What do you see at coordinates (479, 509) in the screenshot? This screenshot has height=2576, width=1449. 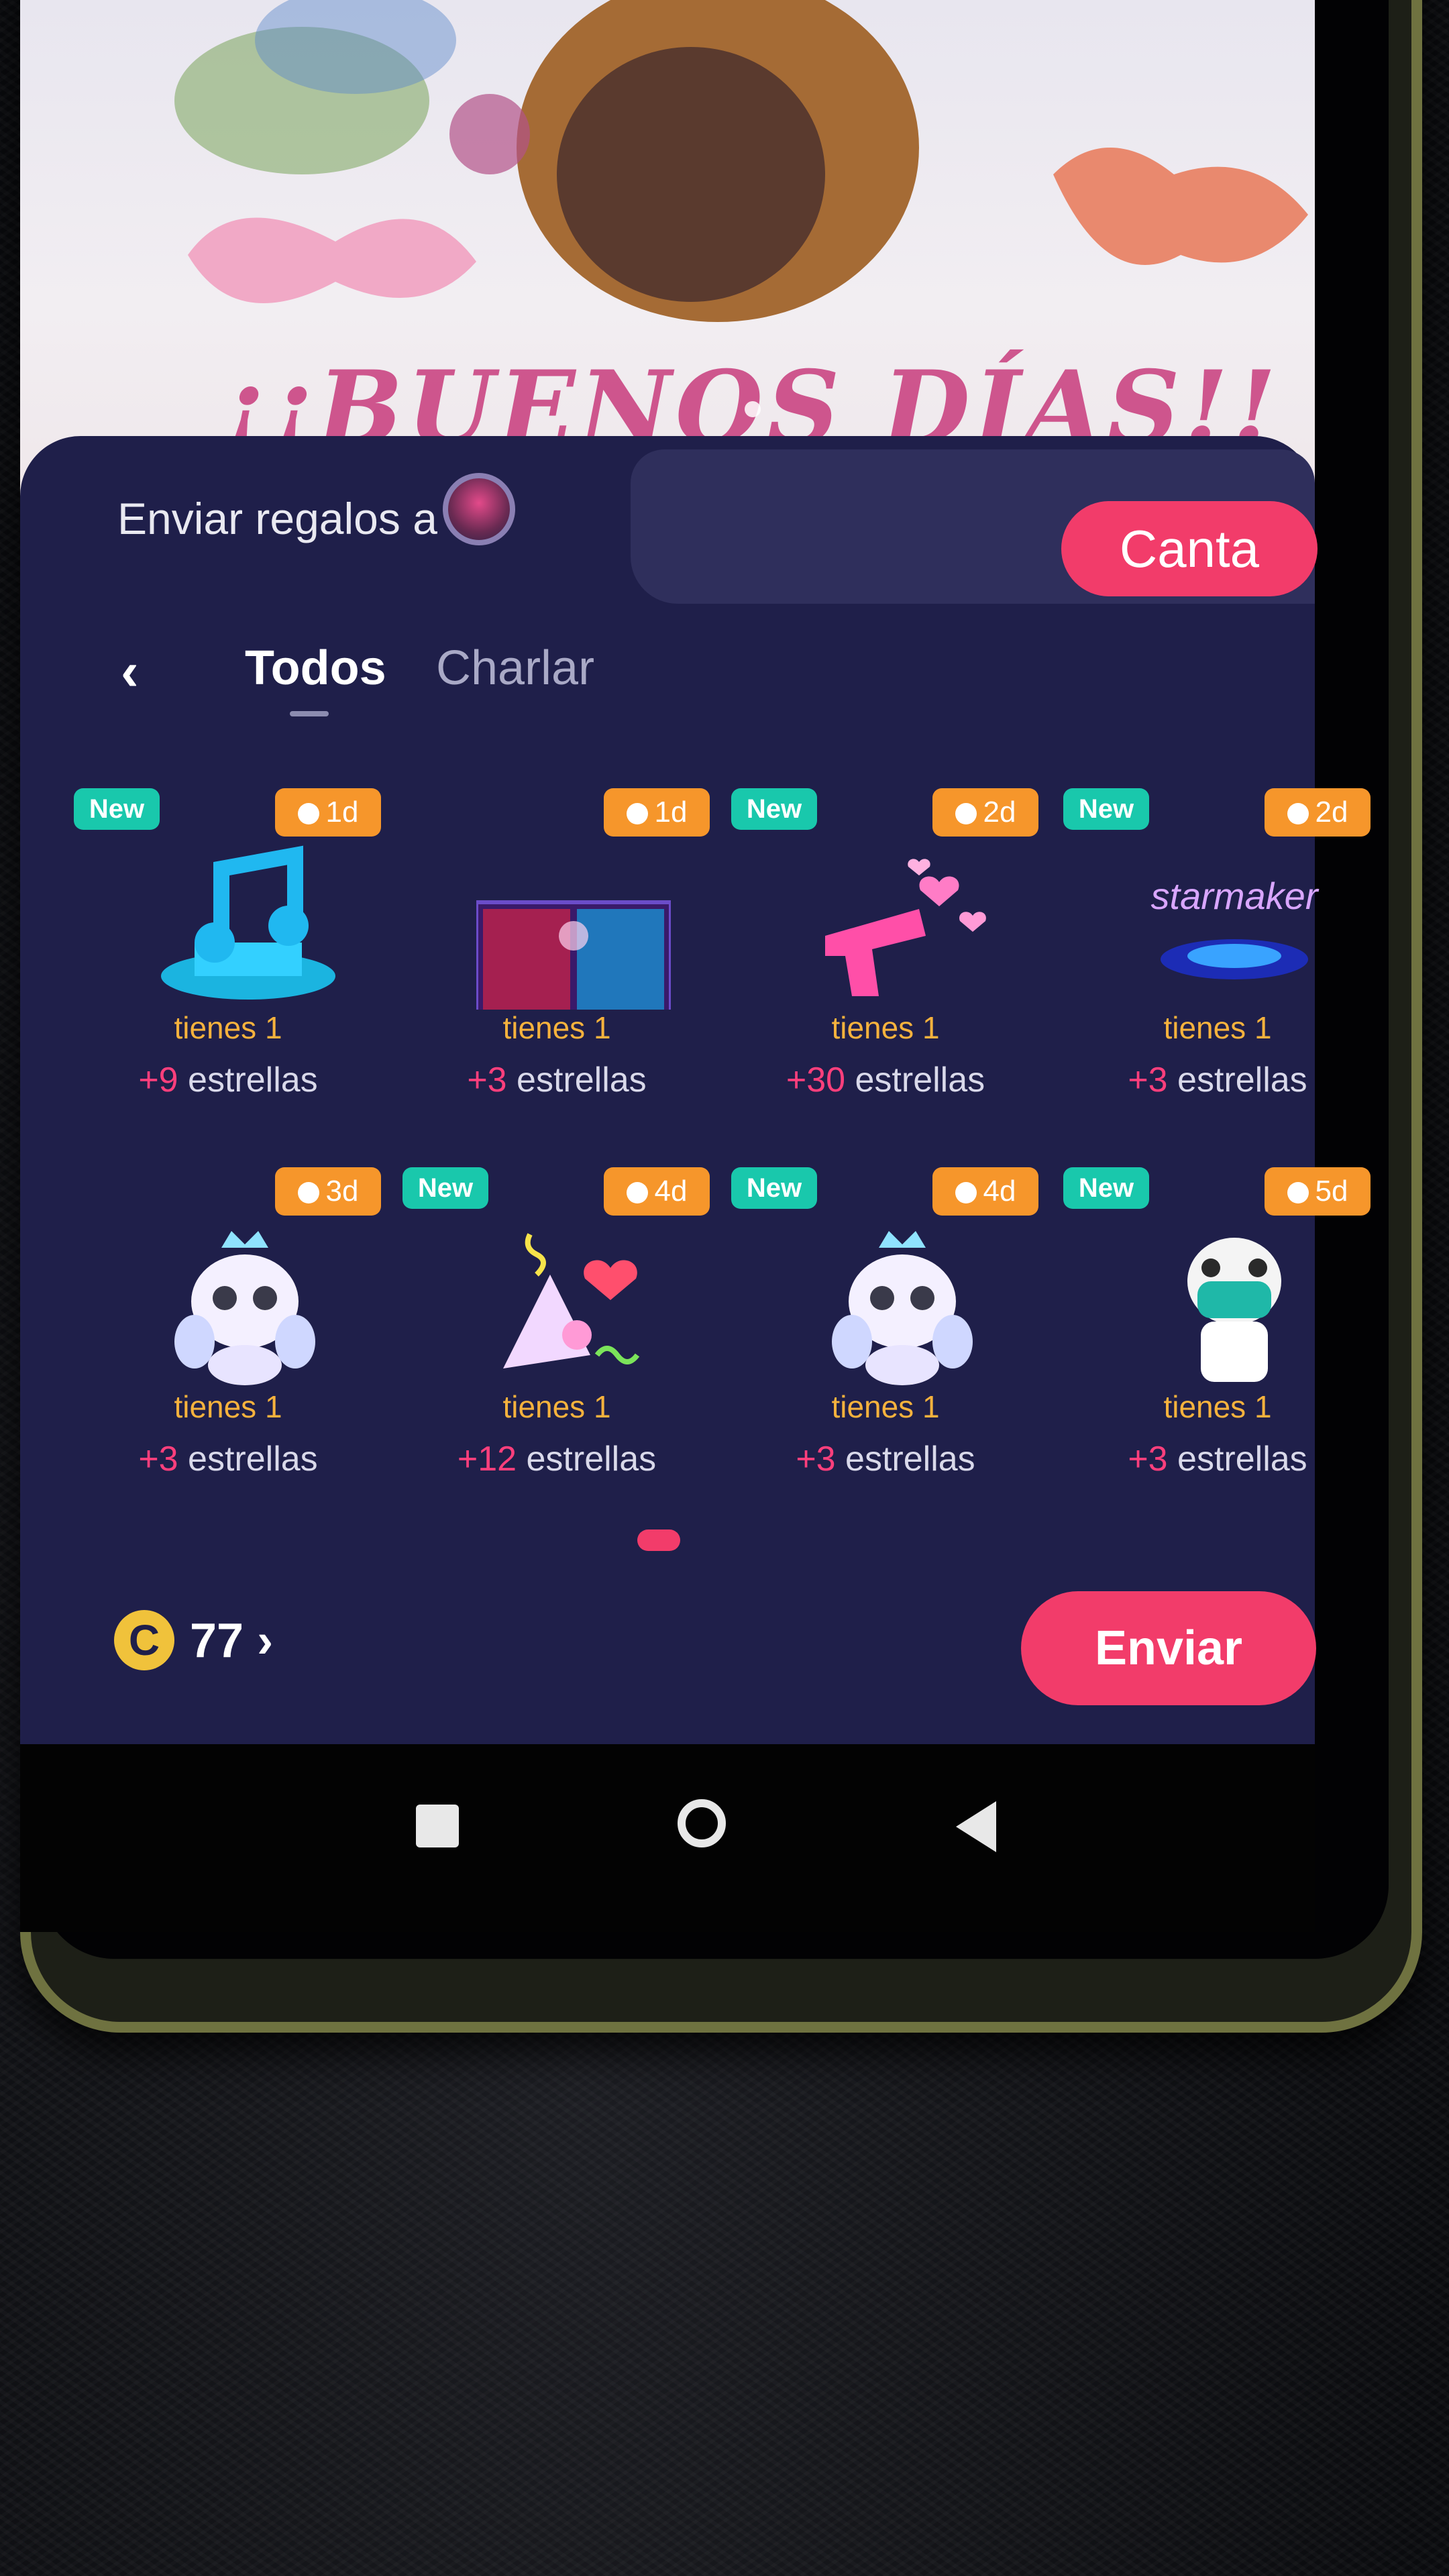 I see `recipient-avatar` at bounding box center [479, 509].